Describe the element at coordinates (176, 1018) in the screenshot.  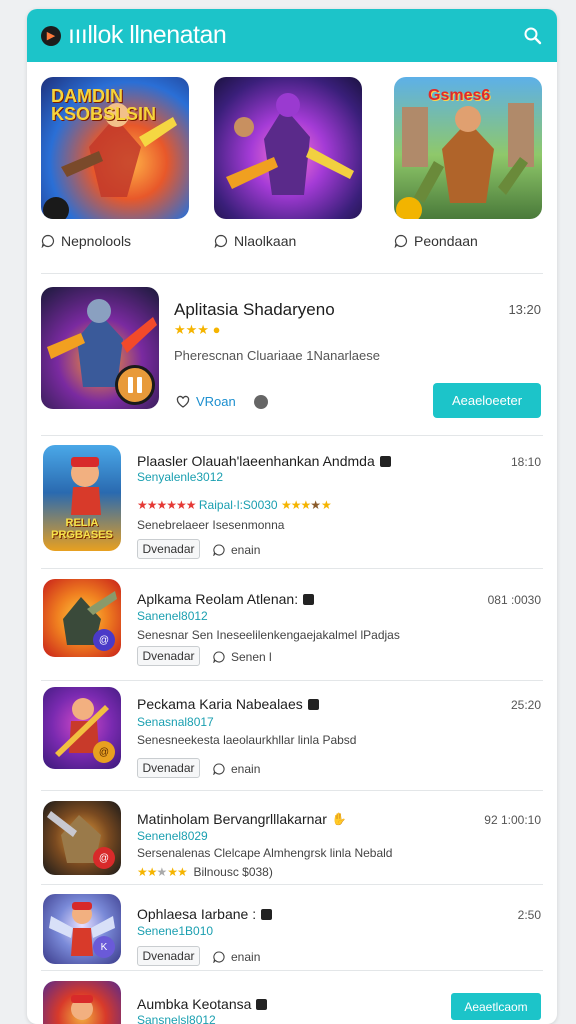
I see `app-developer: Sansnelsl8012` at that location.